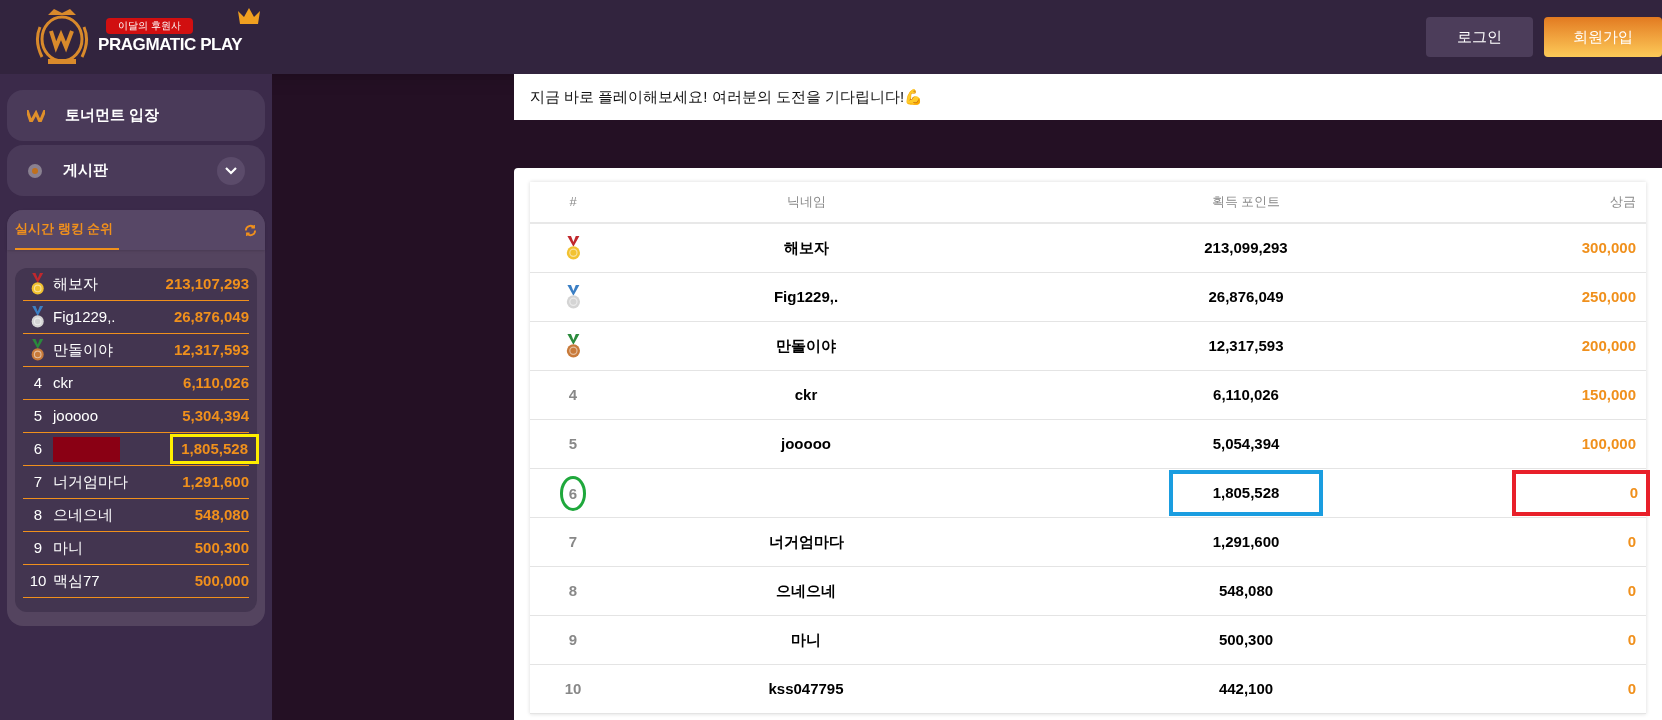 Image resolution: width=1662 pixels, height=720 pixels. Describe the element at coordinates (1246, 202) in the screenshot. I see `column-header: 획득 포인트` at that location.